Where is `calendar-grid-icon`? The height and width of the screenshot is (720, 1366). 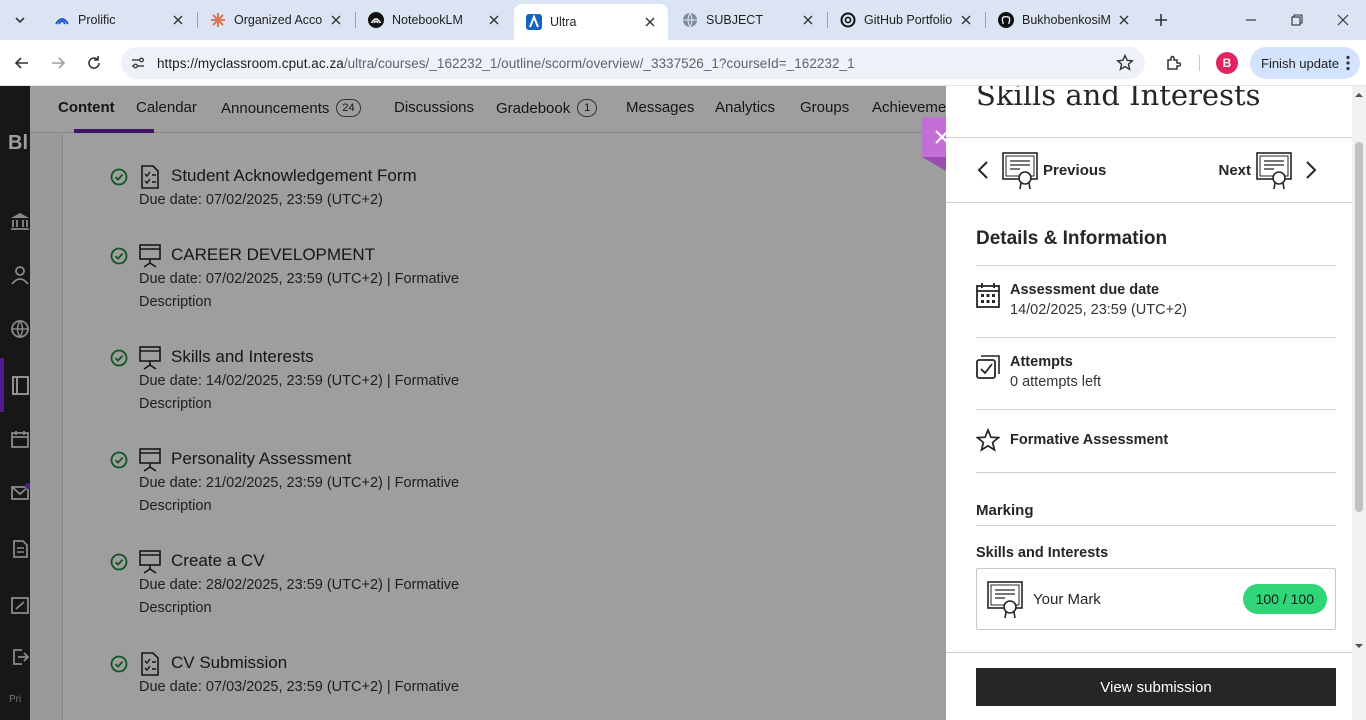 calendar-grid-icon is located at coordinates (988, 295).